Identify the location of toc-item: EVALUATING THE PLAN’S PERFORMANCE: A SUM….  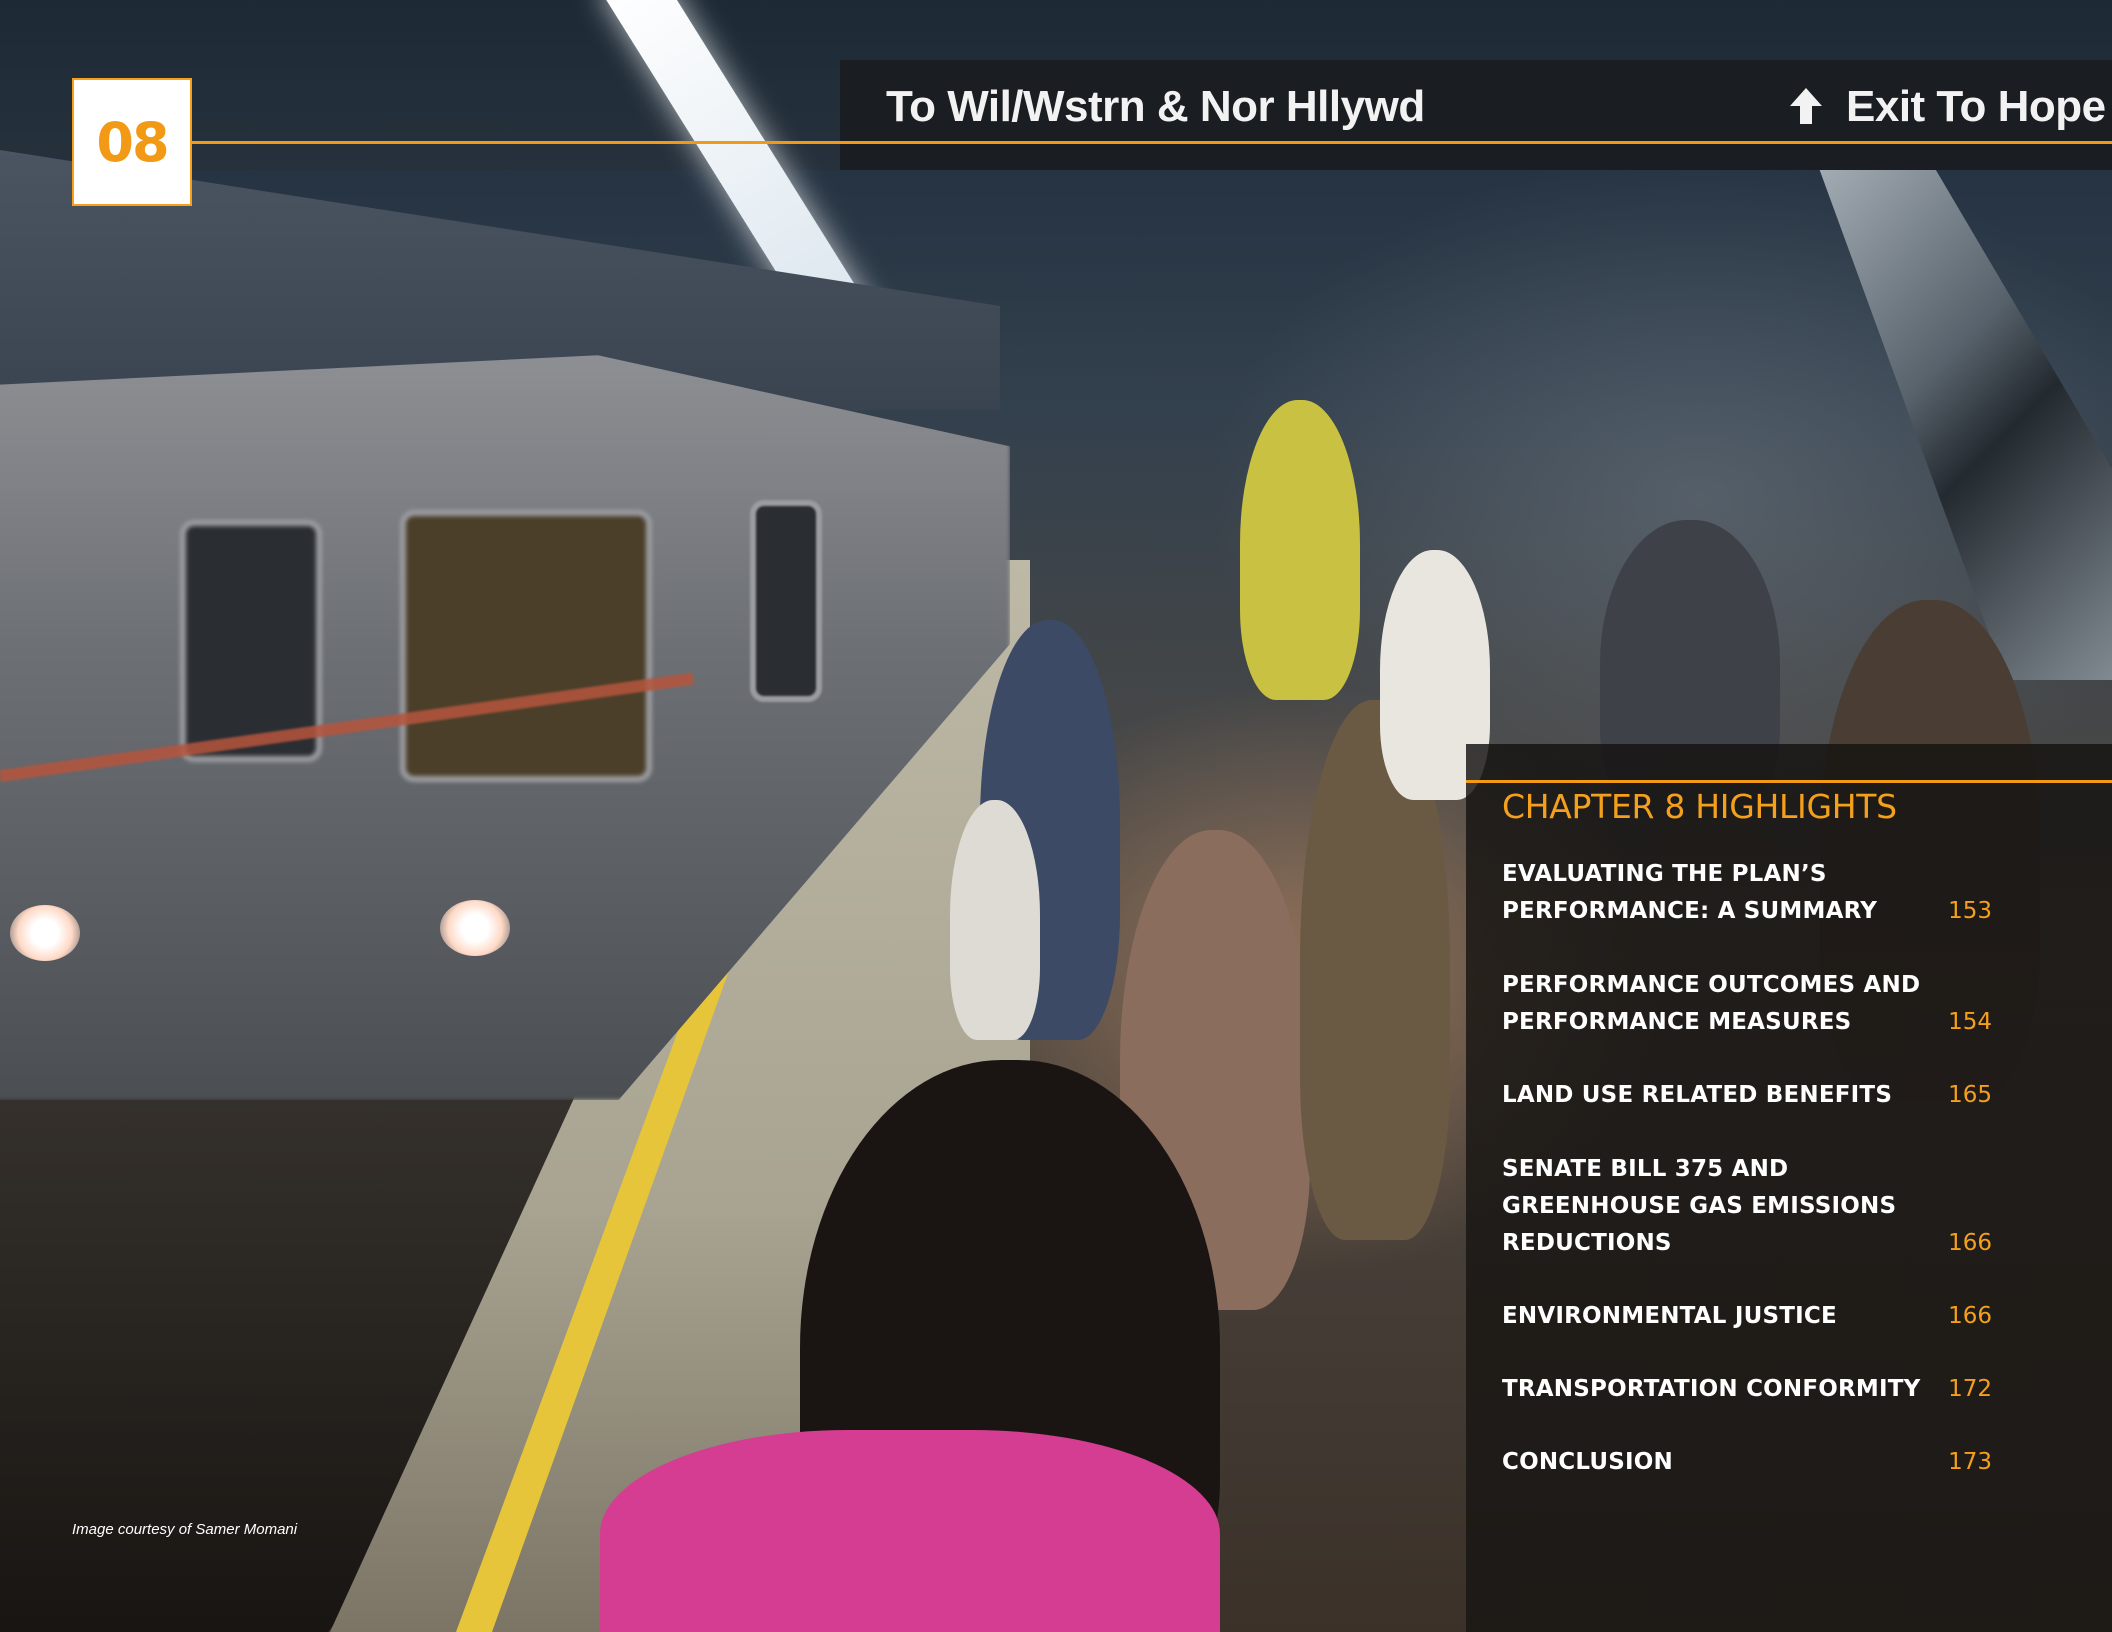
(1747, 893).